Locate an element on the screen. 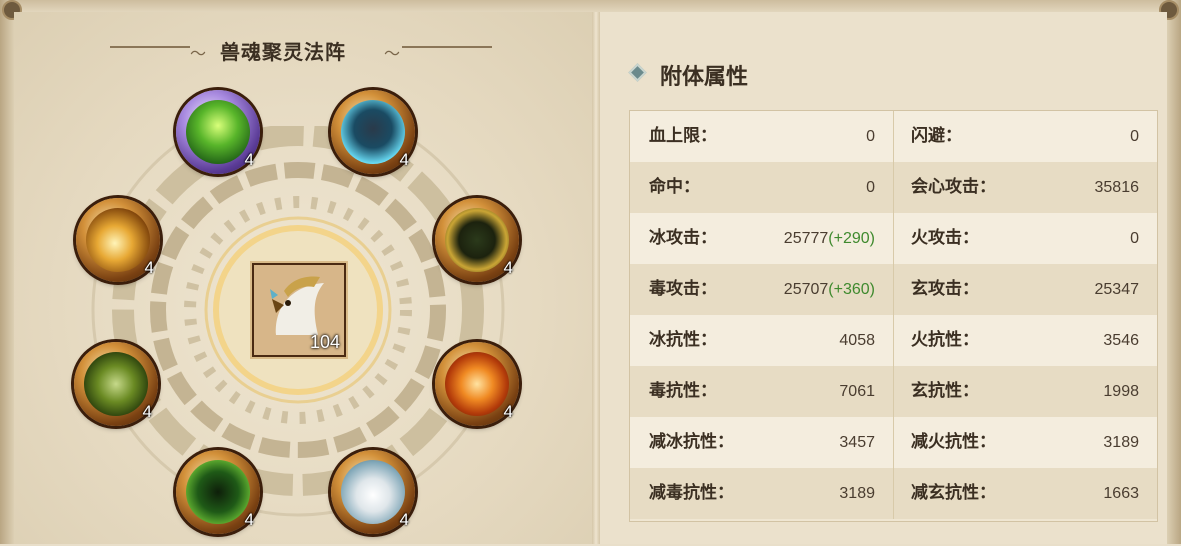 The height and width of the screenshot is (546, 1181). green-skull-icon is located at coordinates (116, 384).